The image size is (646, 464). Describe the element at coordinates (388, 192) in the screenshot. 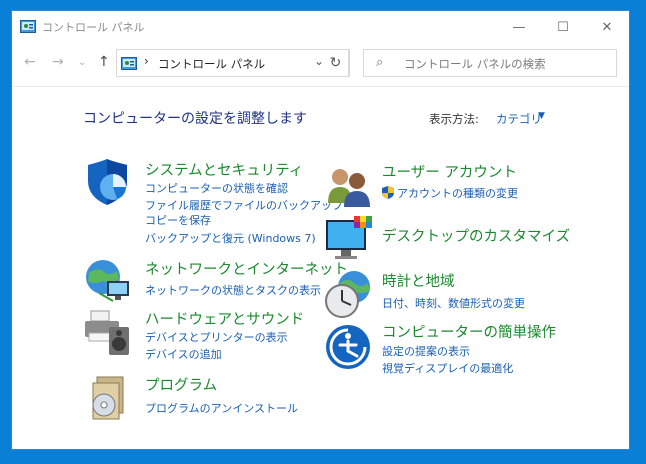

I see `uac-shield-icon` at that location.